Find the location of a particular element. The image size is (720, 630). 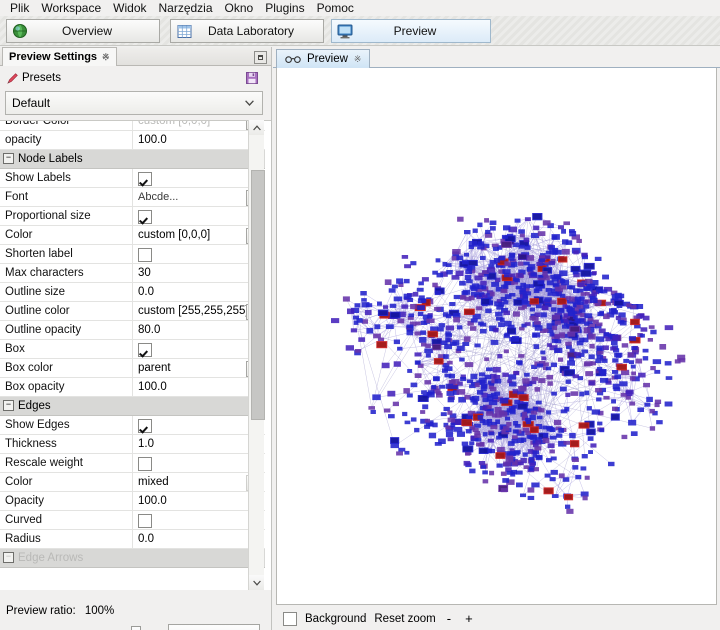

preview-tab-label: Preview is located at coordinates (327, 59).